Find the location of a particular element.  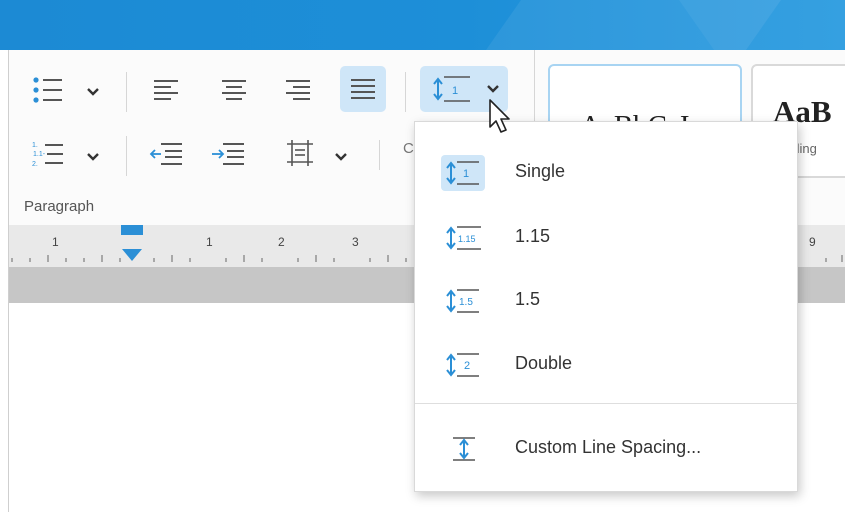

line-spacing-1-5-icon: 1.5 is located at coordinates (463, 301).